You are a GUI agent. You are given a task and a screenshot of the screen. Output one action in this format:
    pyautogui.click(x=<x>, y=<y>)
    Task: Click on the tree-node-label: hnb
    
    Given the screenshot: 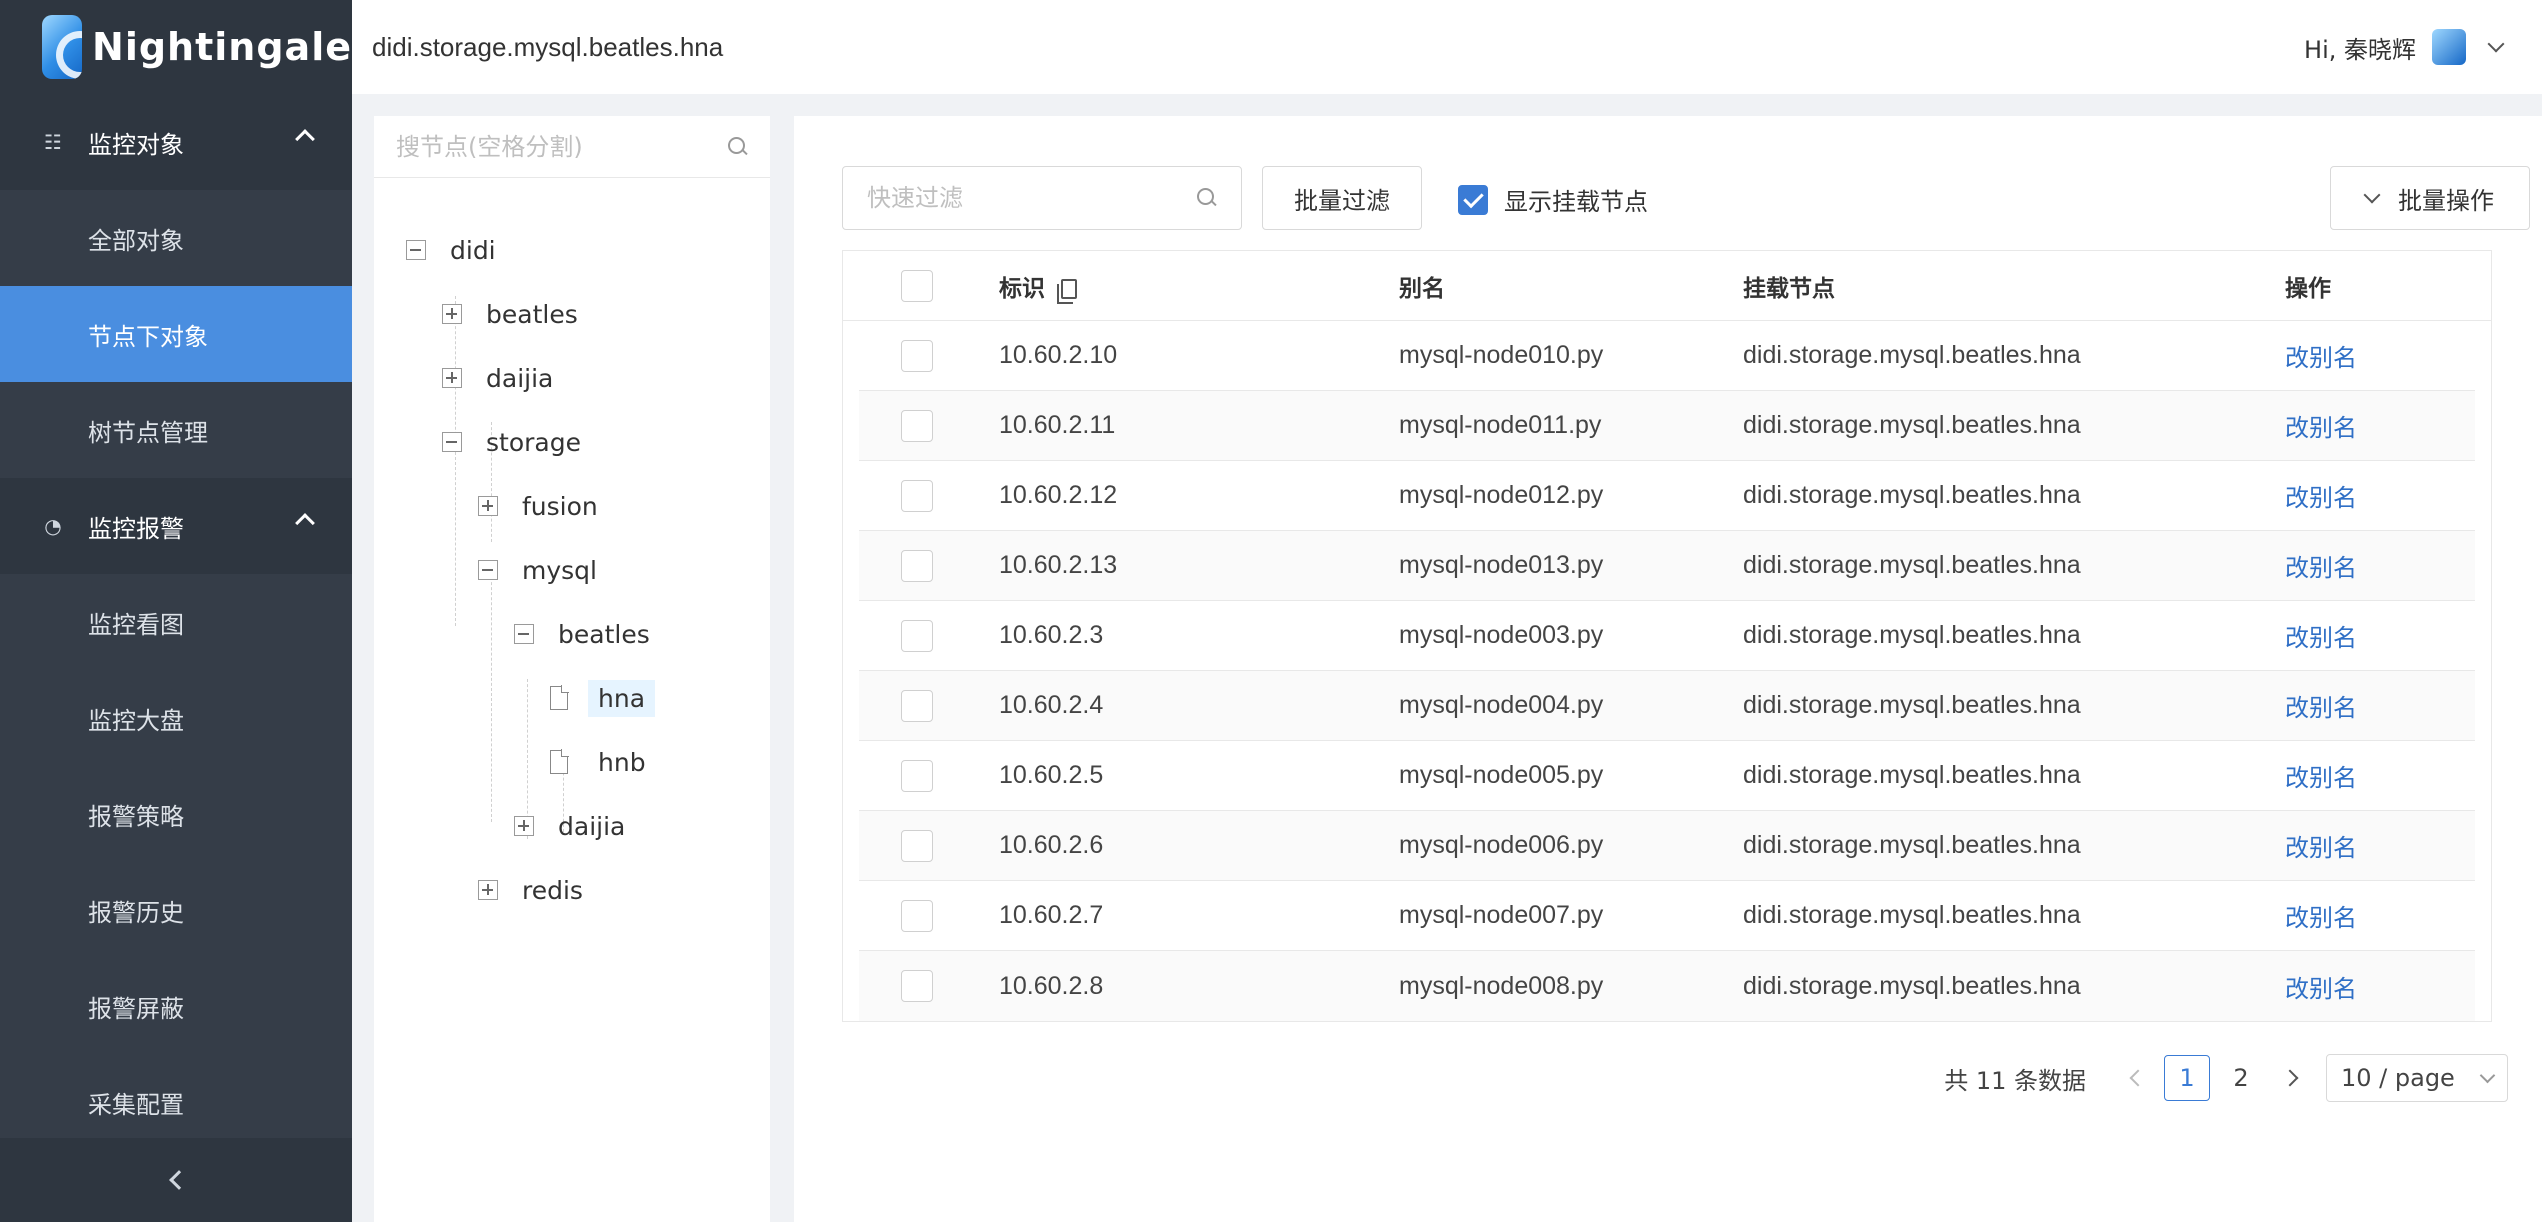 What is the action you would take?
    pyautogui.click(x=622, y=762)
    